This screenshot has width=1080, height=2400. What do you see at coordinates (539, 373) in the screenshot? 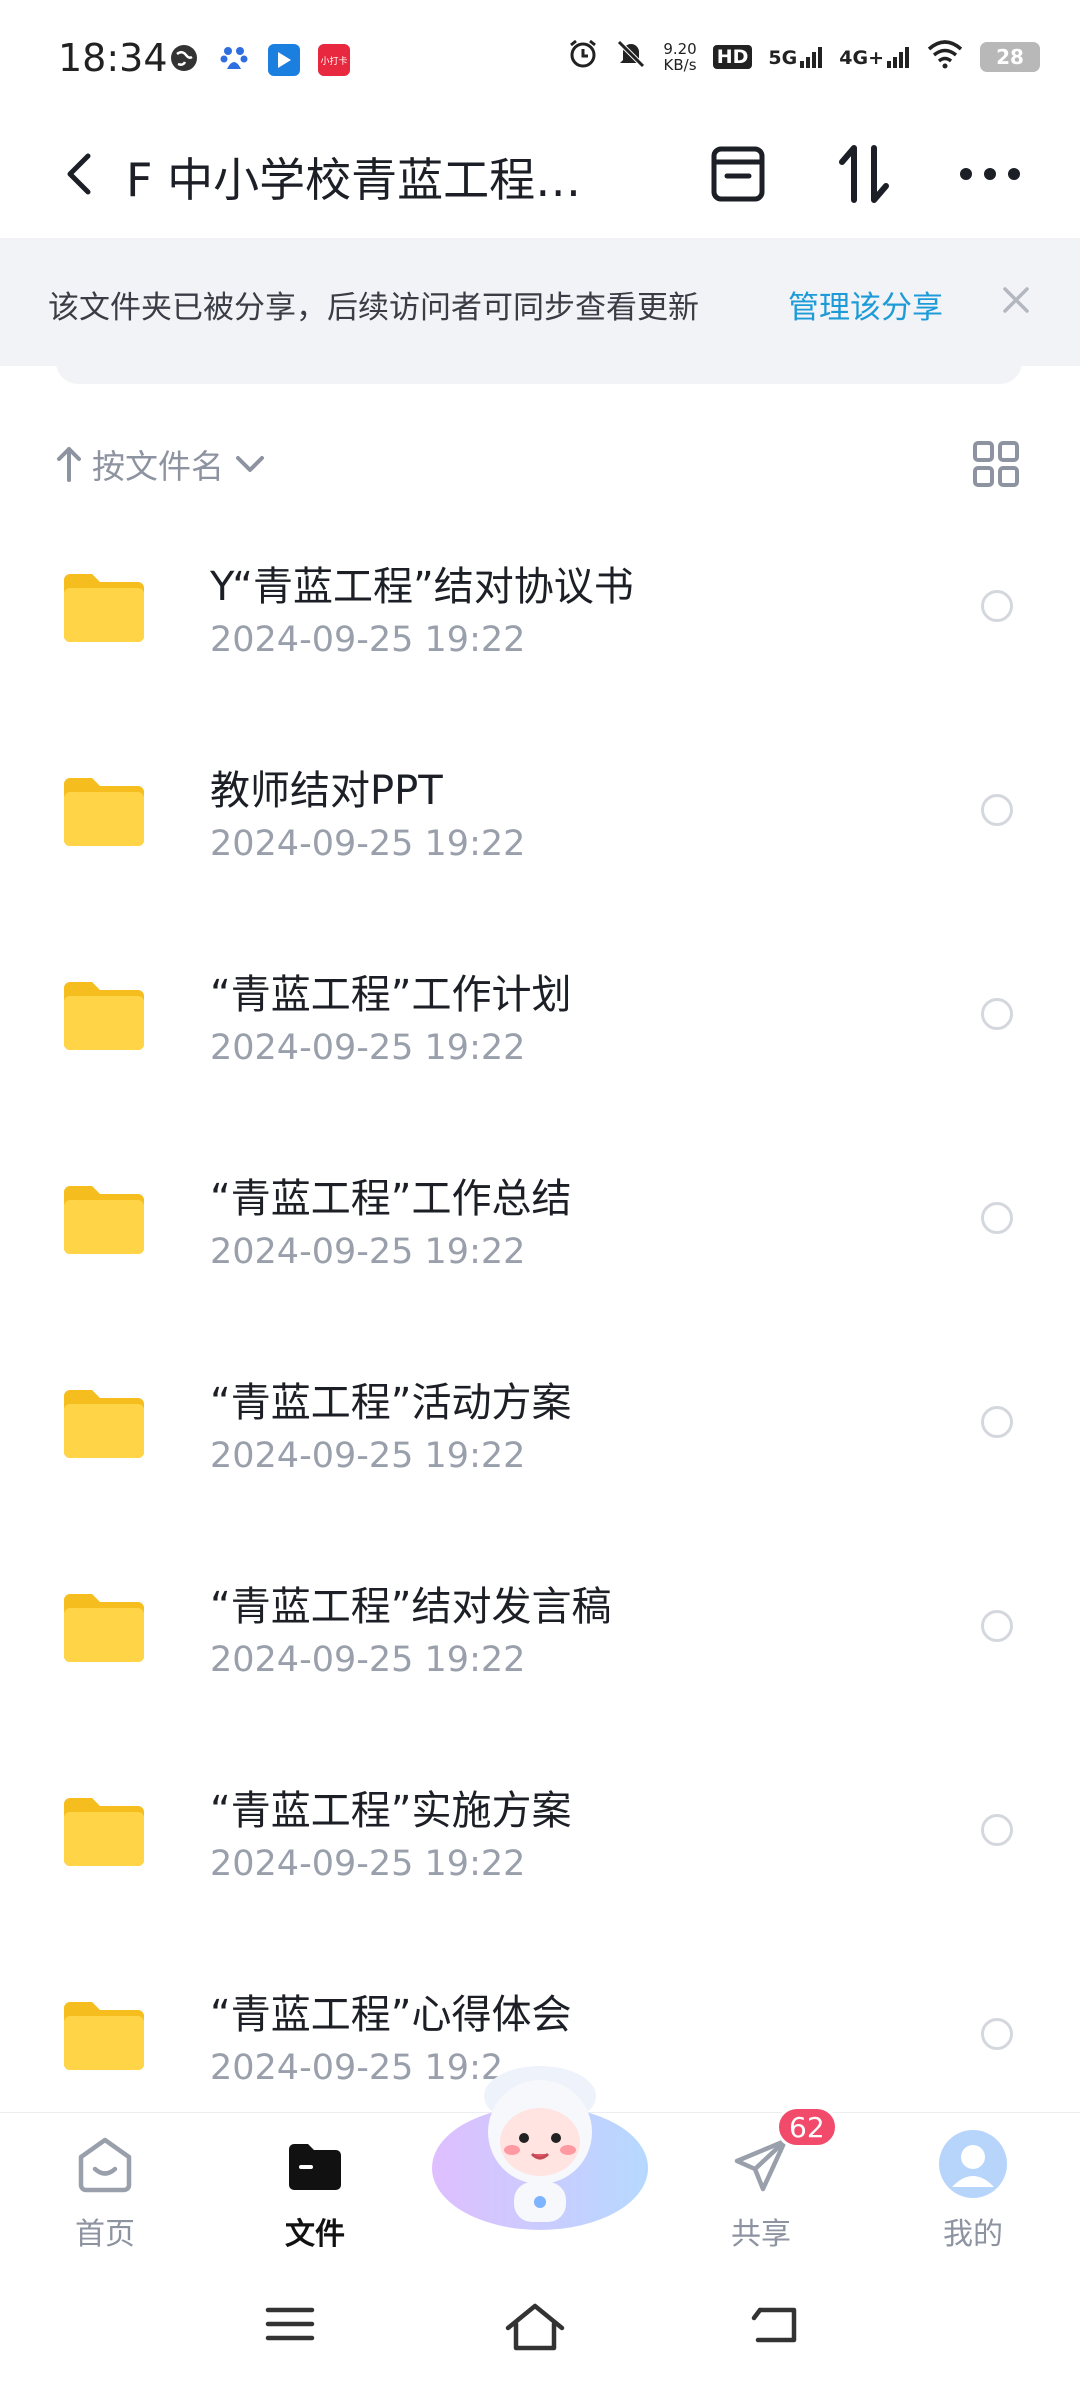
I see `search-bar-edge` at bounding box center [539, 373].